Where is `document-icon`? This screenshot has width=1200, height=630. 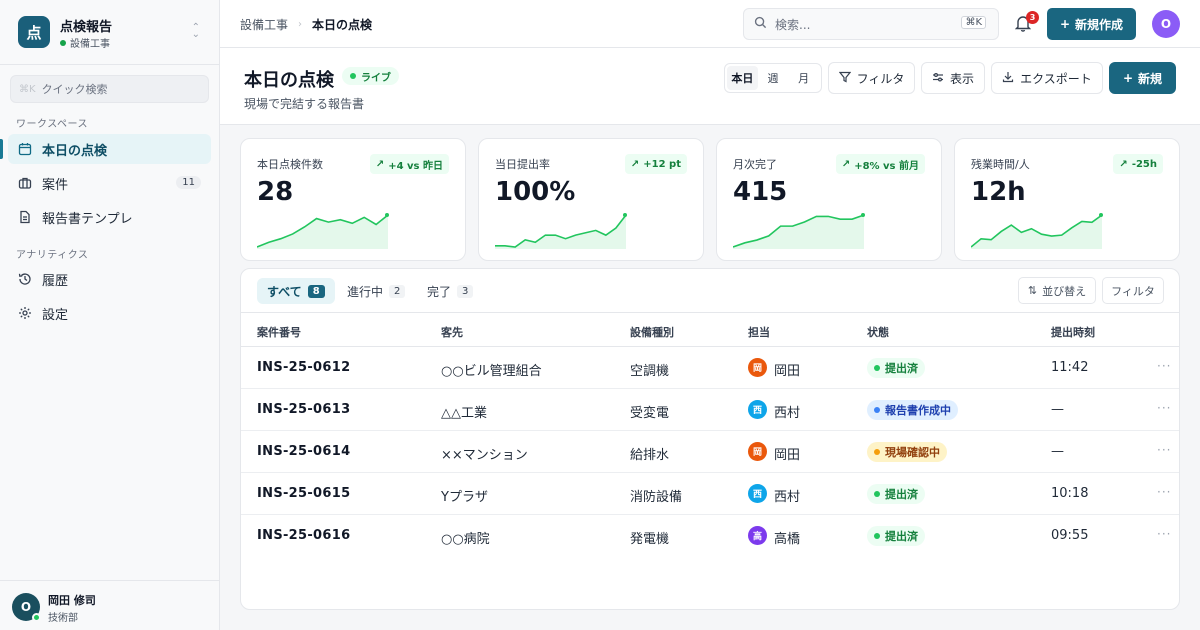 document-icon is located at coordinates (25, 217).